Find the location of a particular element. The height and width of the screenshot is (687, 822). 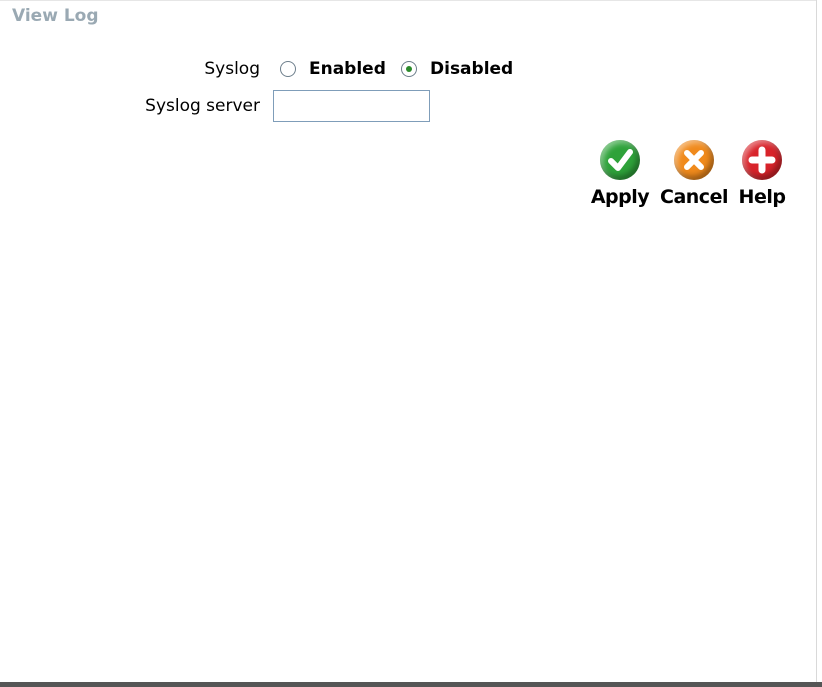

bottom-border is located at coordinates (411, 684).